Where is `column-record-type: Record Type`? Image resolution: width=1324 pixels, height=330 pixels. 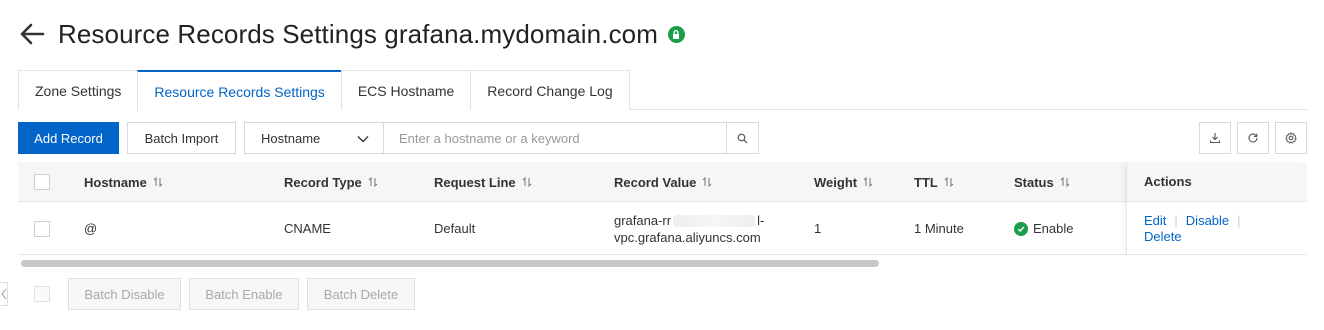
column-record-type: Record Type is located at coordinates (331, 182).